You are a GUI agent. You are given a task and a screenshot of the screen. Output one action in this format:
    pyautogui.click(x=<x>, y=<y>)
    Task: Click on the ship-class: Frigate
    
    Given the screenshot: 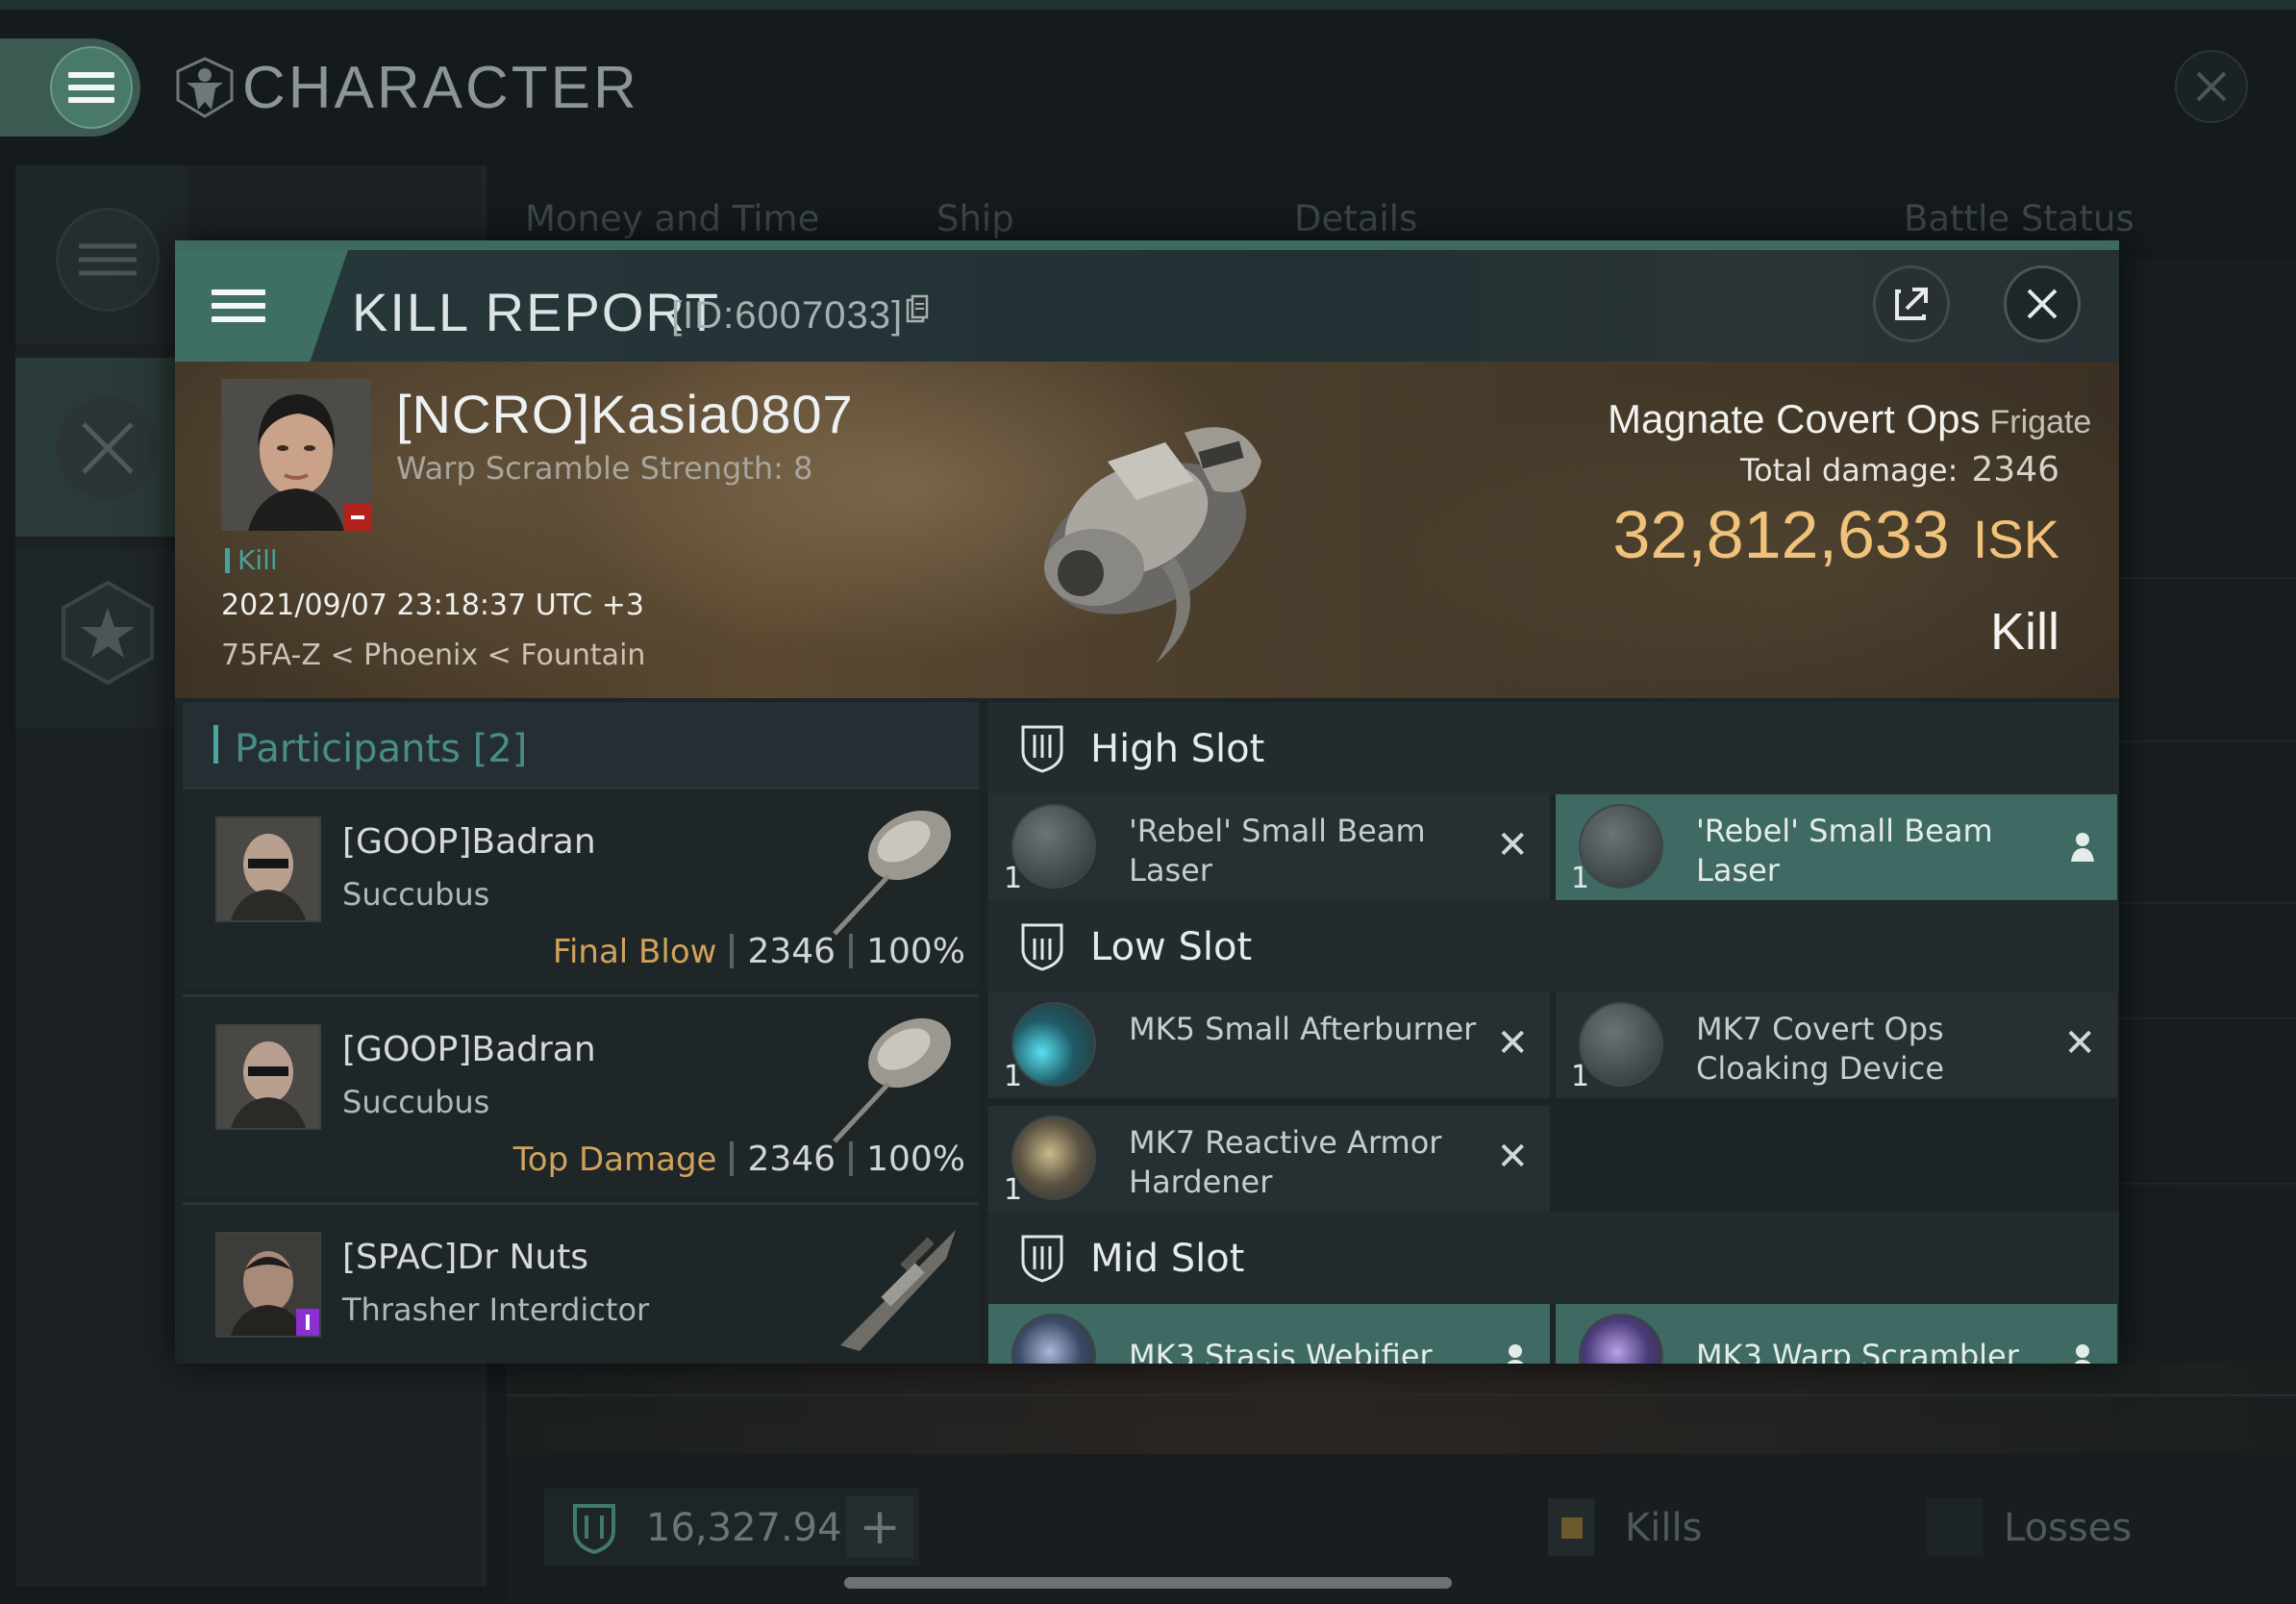 What is the action you would take?
    pyautogui.click(x=2040, y=422)
    